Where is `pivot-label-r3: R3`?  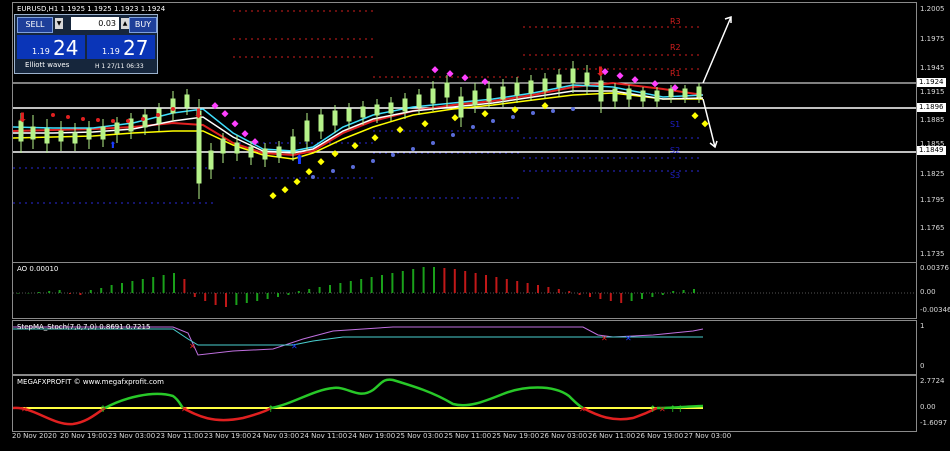
pivot-label-r3: R3 is located at coordinates (675, 21).